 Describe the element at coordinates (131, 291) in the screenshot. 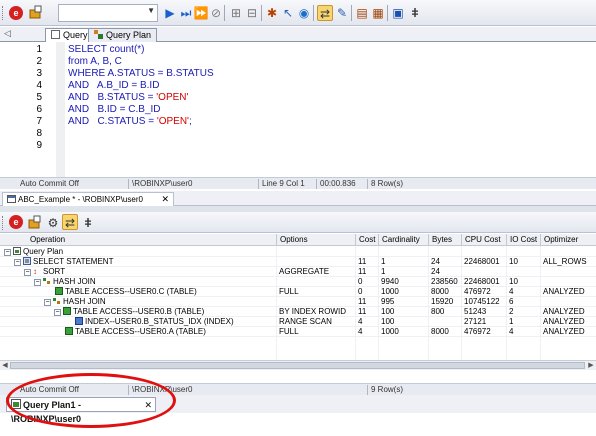

I see `operation-label: TABLE ACCESS--USER0.C (TABLE)` at that location.